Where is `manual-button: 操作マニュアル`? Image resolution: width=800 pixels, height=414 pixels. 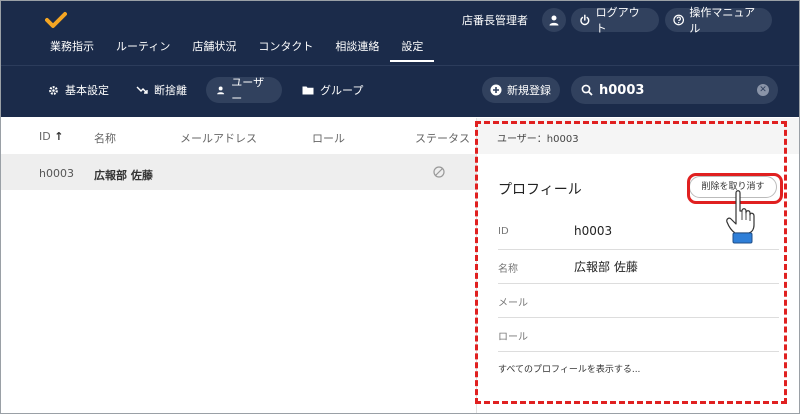
manual-button: 操作マニュアル is located at coordinates (718, 20).